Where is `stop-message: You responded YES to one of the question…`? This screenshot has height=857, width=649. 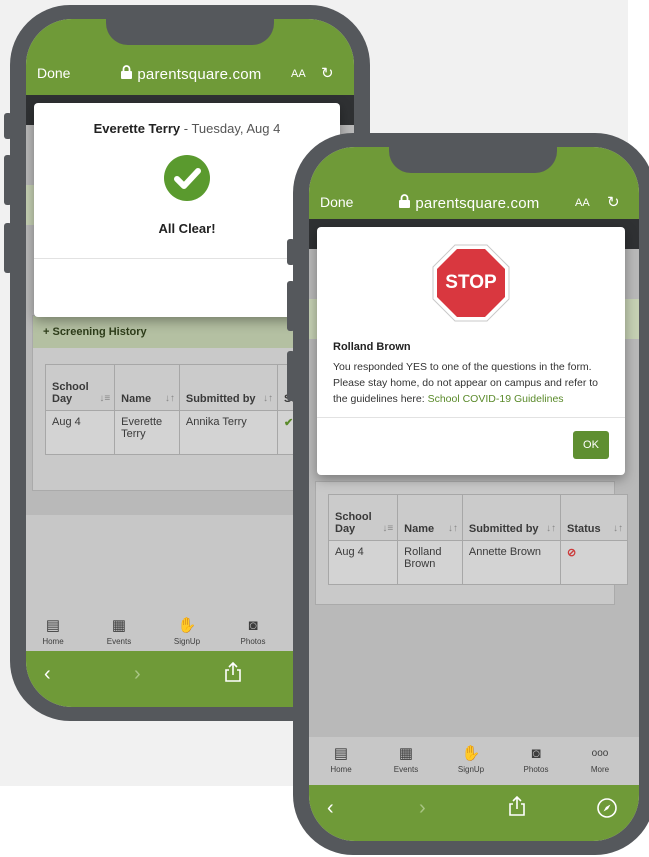
stop-message: You responded YES to one of the question… is located at coordinates (465, 383).